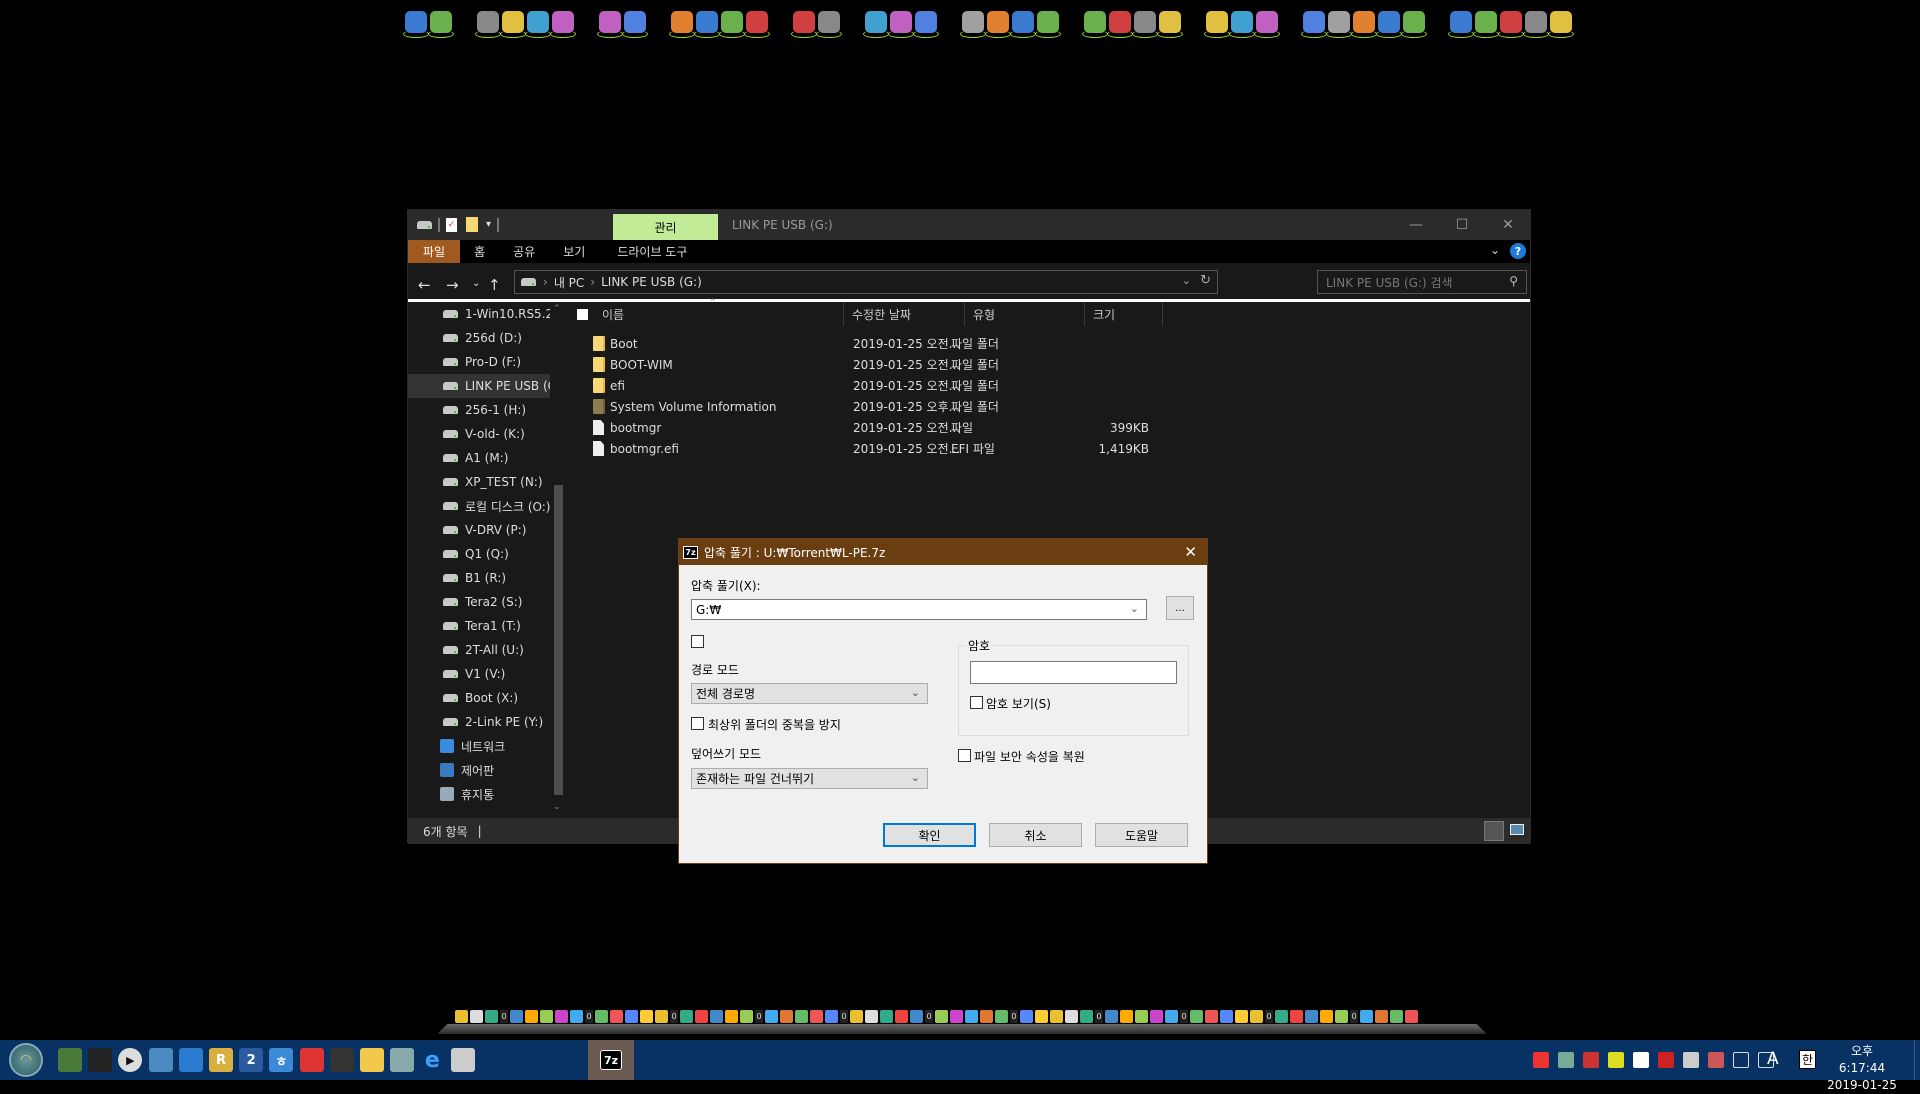 Image resolution: width=1920 pixels, height=1094 pixels. What do you see at coordinates (705, 314) in the screenshot?
I see `column-header-name: 이름` at bounding box center [705, 314].